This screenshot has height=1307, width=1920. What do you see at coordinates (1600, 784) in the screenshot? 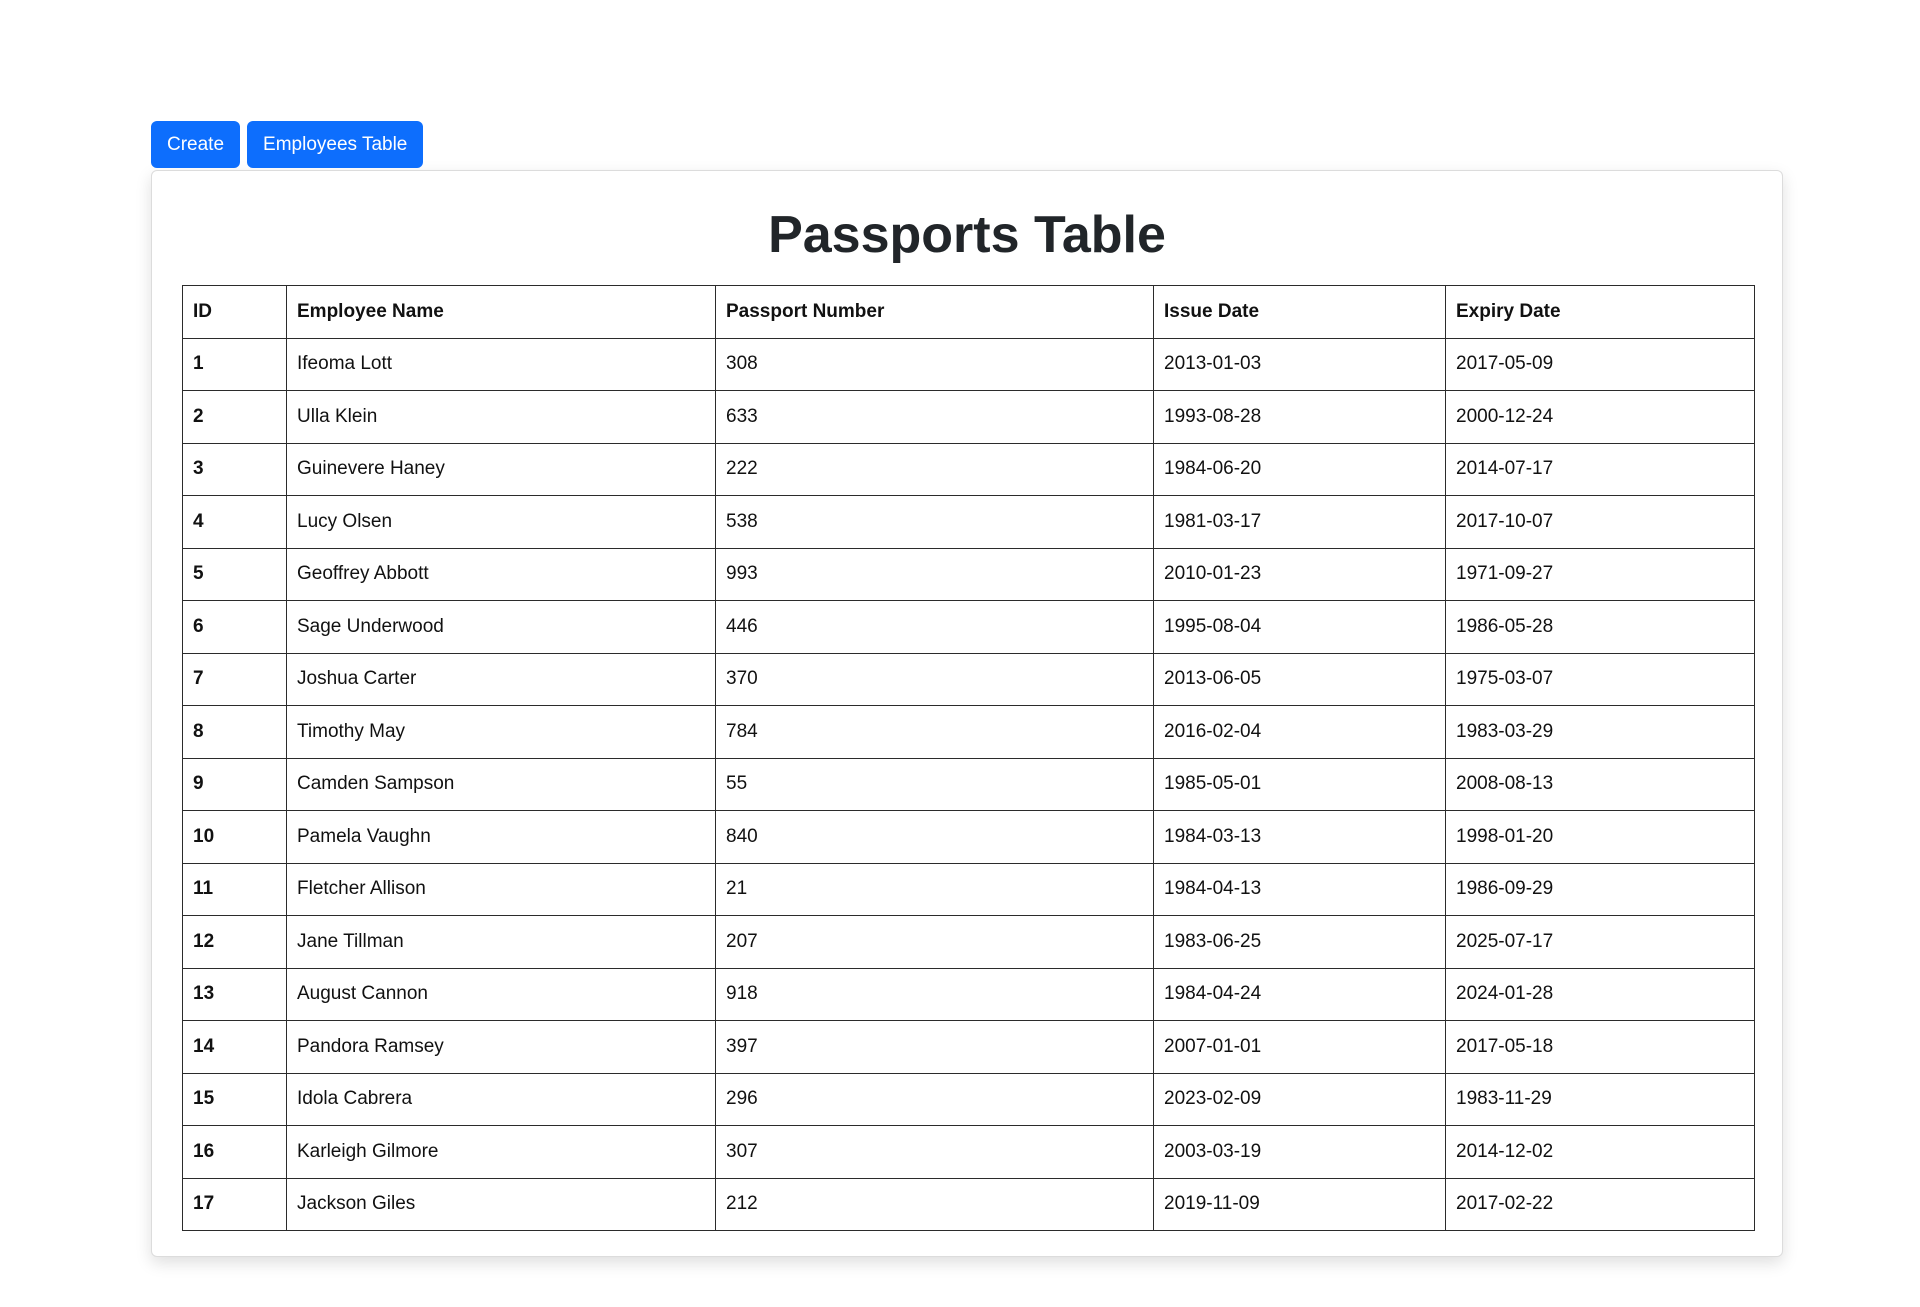
I see `cell-expiry-date: 2008-08-13` at bounding box center [1600, 784].